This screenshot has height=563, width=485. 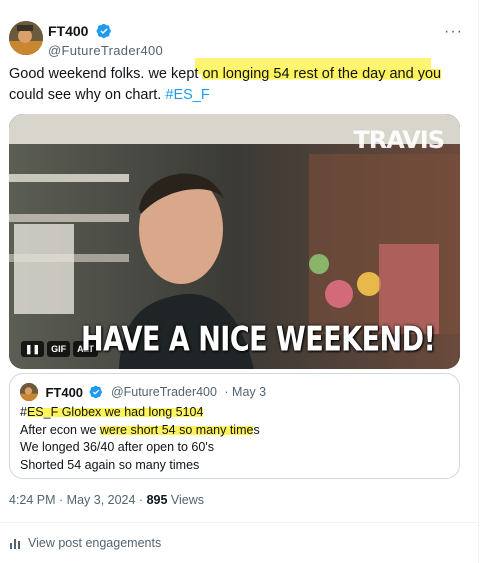 What do you see at coordinates (256, 429) in the screenshot?
I see `quote-line-2-end: s` at bounding box center [256, 429].